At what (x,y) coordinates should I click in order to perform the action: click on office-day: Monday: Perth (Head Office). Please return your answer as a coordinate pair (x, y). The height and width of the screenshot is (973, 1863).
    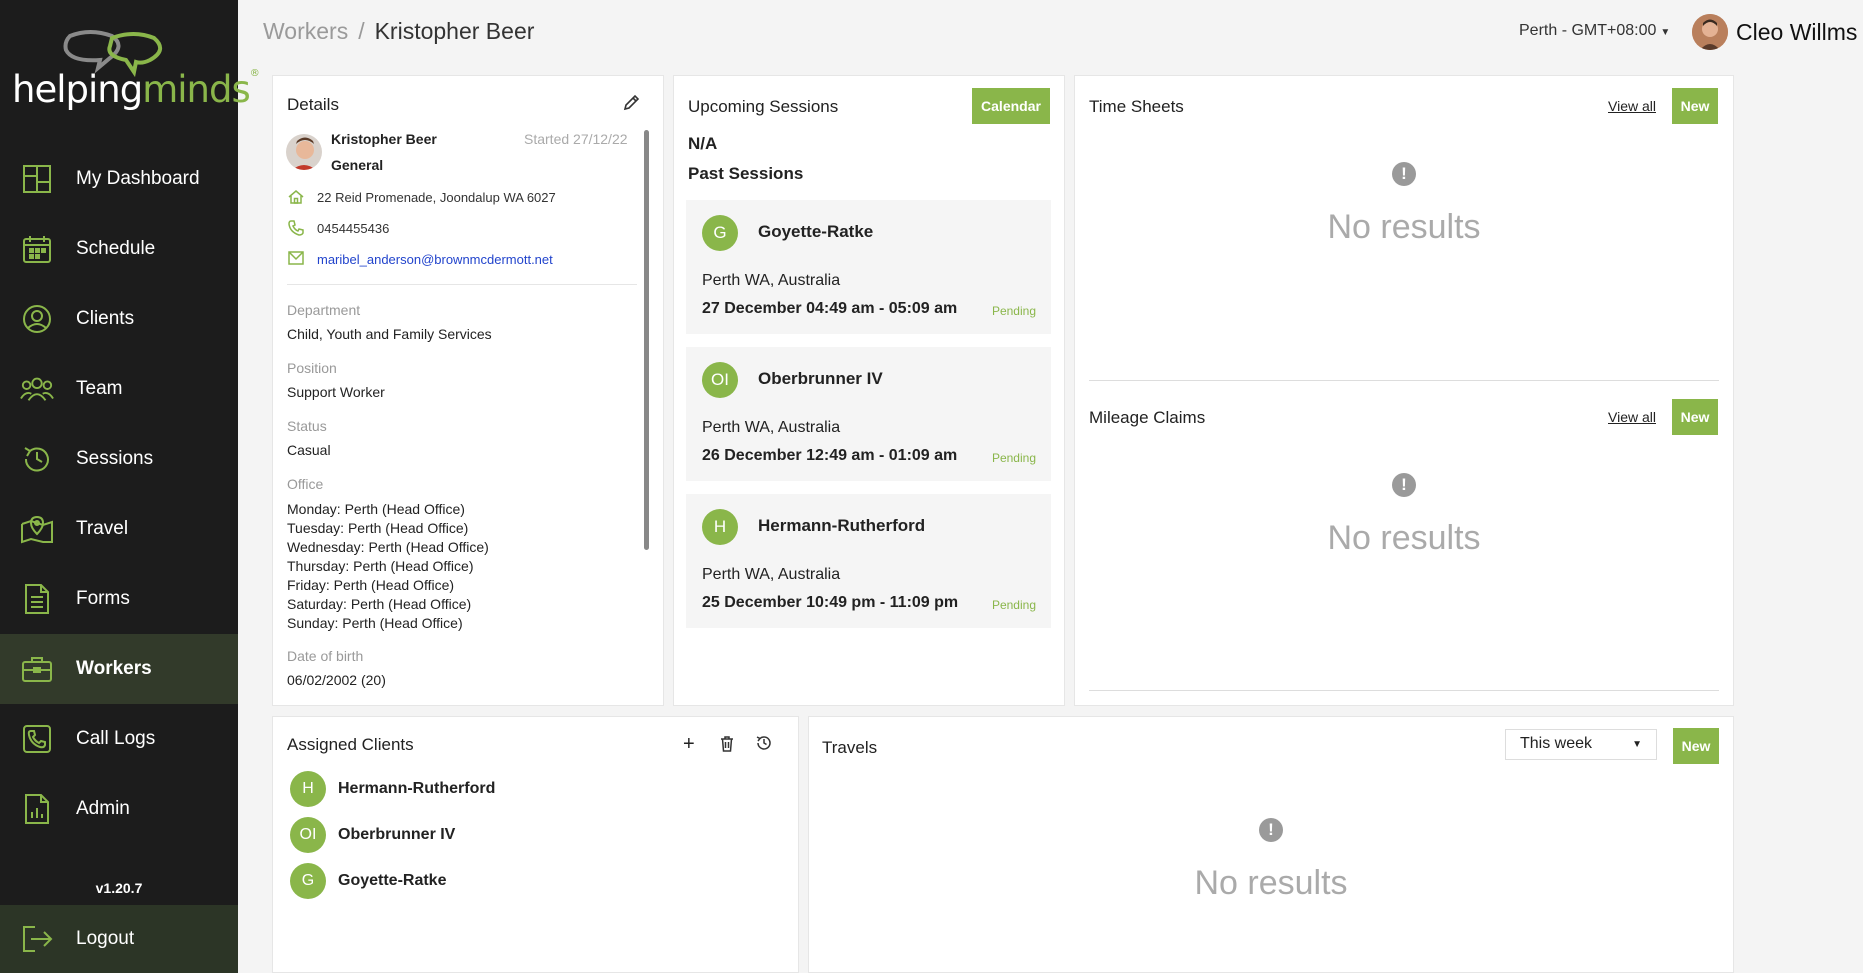
    Looking at the image, I should click on (376, 509).